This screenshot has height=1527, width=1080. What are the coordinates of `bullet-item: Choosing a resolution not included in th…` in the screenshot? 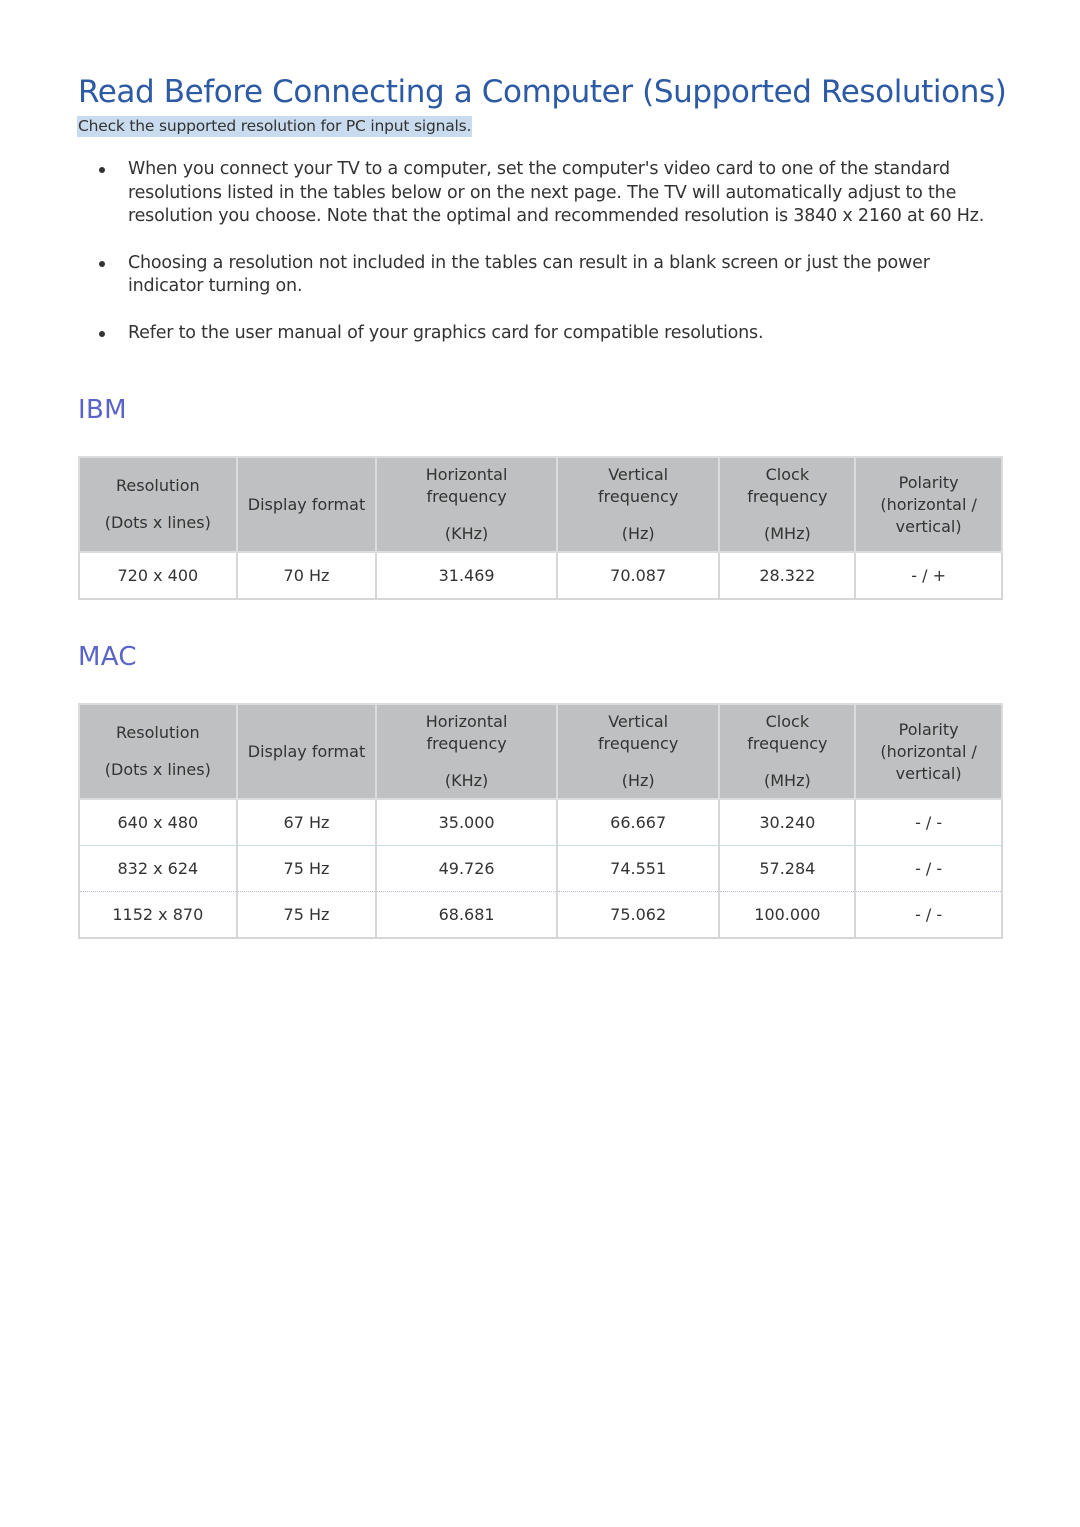 It's located at (540, 275).